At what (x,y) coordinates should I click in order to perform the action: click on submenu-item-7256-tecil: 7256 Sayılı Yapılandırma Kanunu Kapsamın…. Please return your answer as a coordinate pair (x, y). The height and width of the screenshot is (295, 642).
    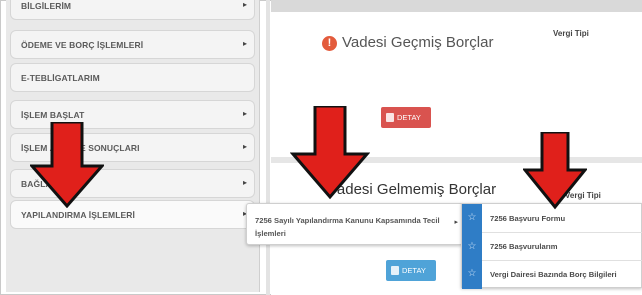
    Looking at the image, I should click on (353, 227).